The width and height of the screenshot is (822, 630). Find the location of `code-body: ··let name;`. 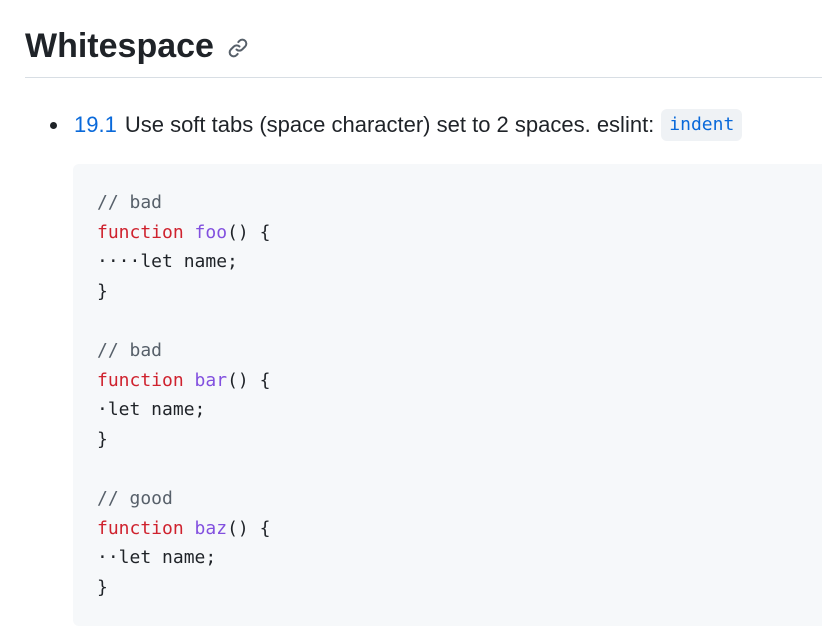

code-body: ··let name; is located at coordinates (157, 558).